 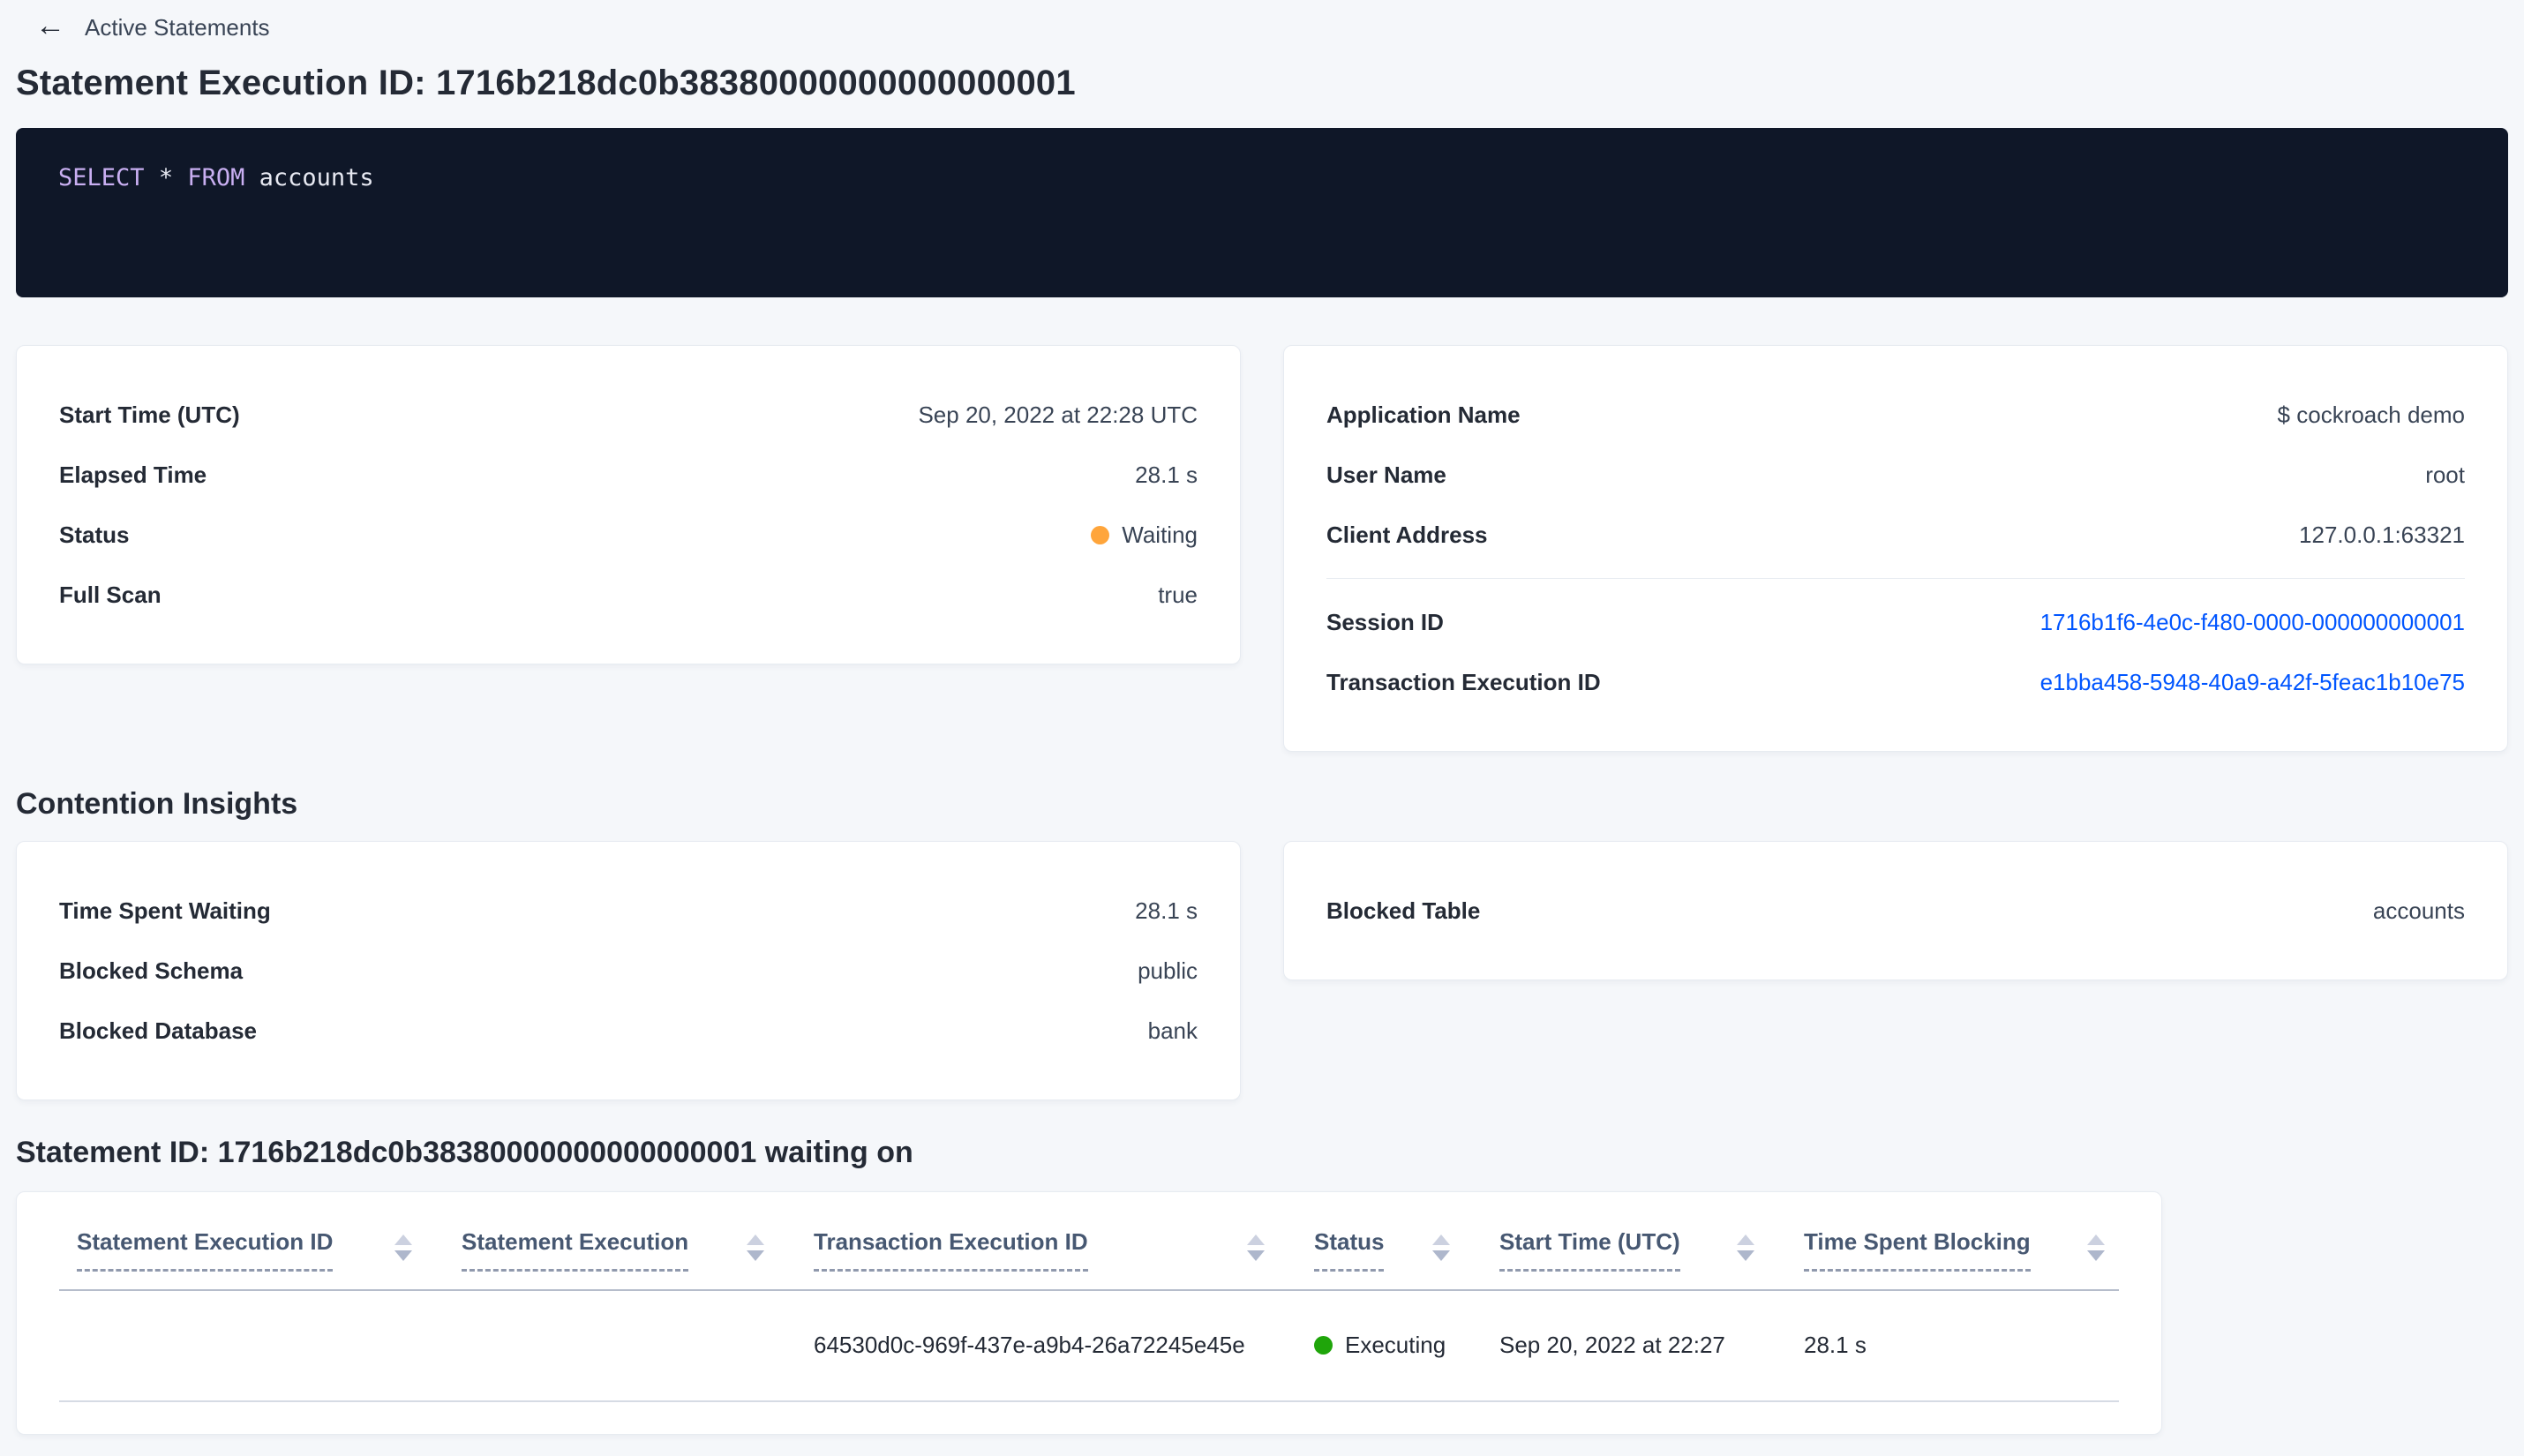 I want to click on sql-keyword-from: FROM, so click(x=216, y=177).